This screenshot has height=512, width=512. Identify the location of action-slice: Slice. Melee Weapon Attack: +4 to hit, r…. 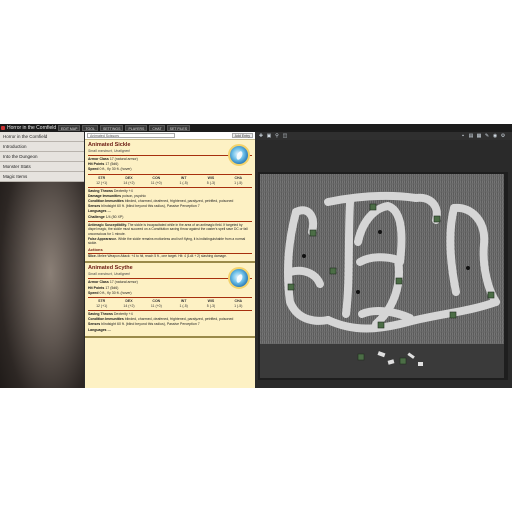
(157, 255).